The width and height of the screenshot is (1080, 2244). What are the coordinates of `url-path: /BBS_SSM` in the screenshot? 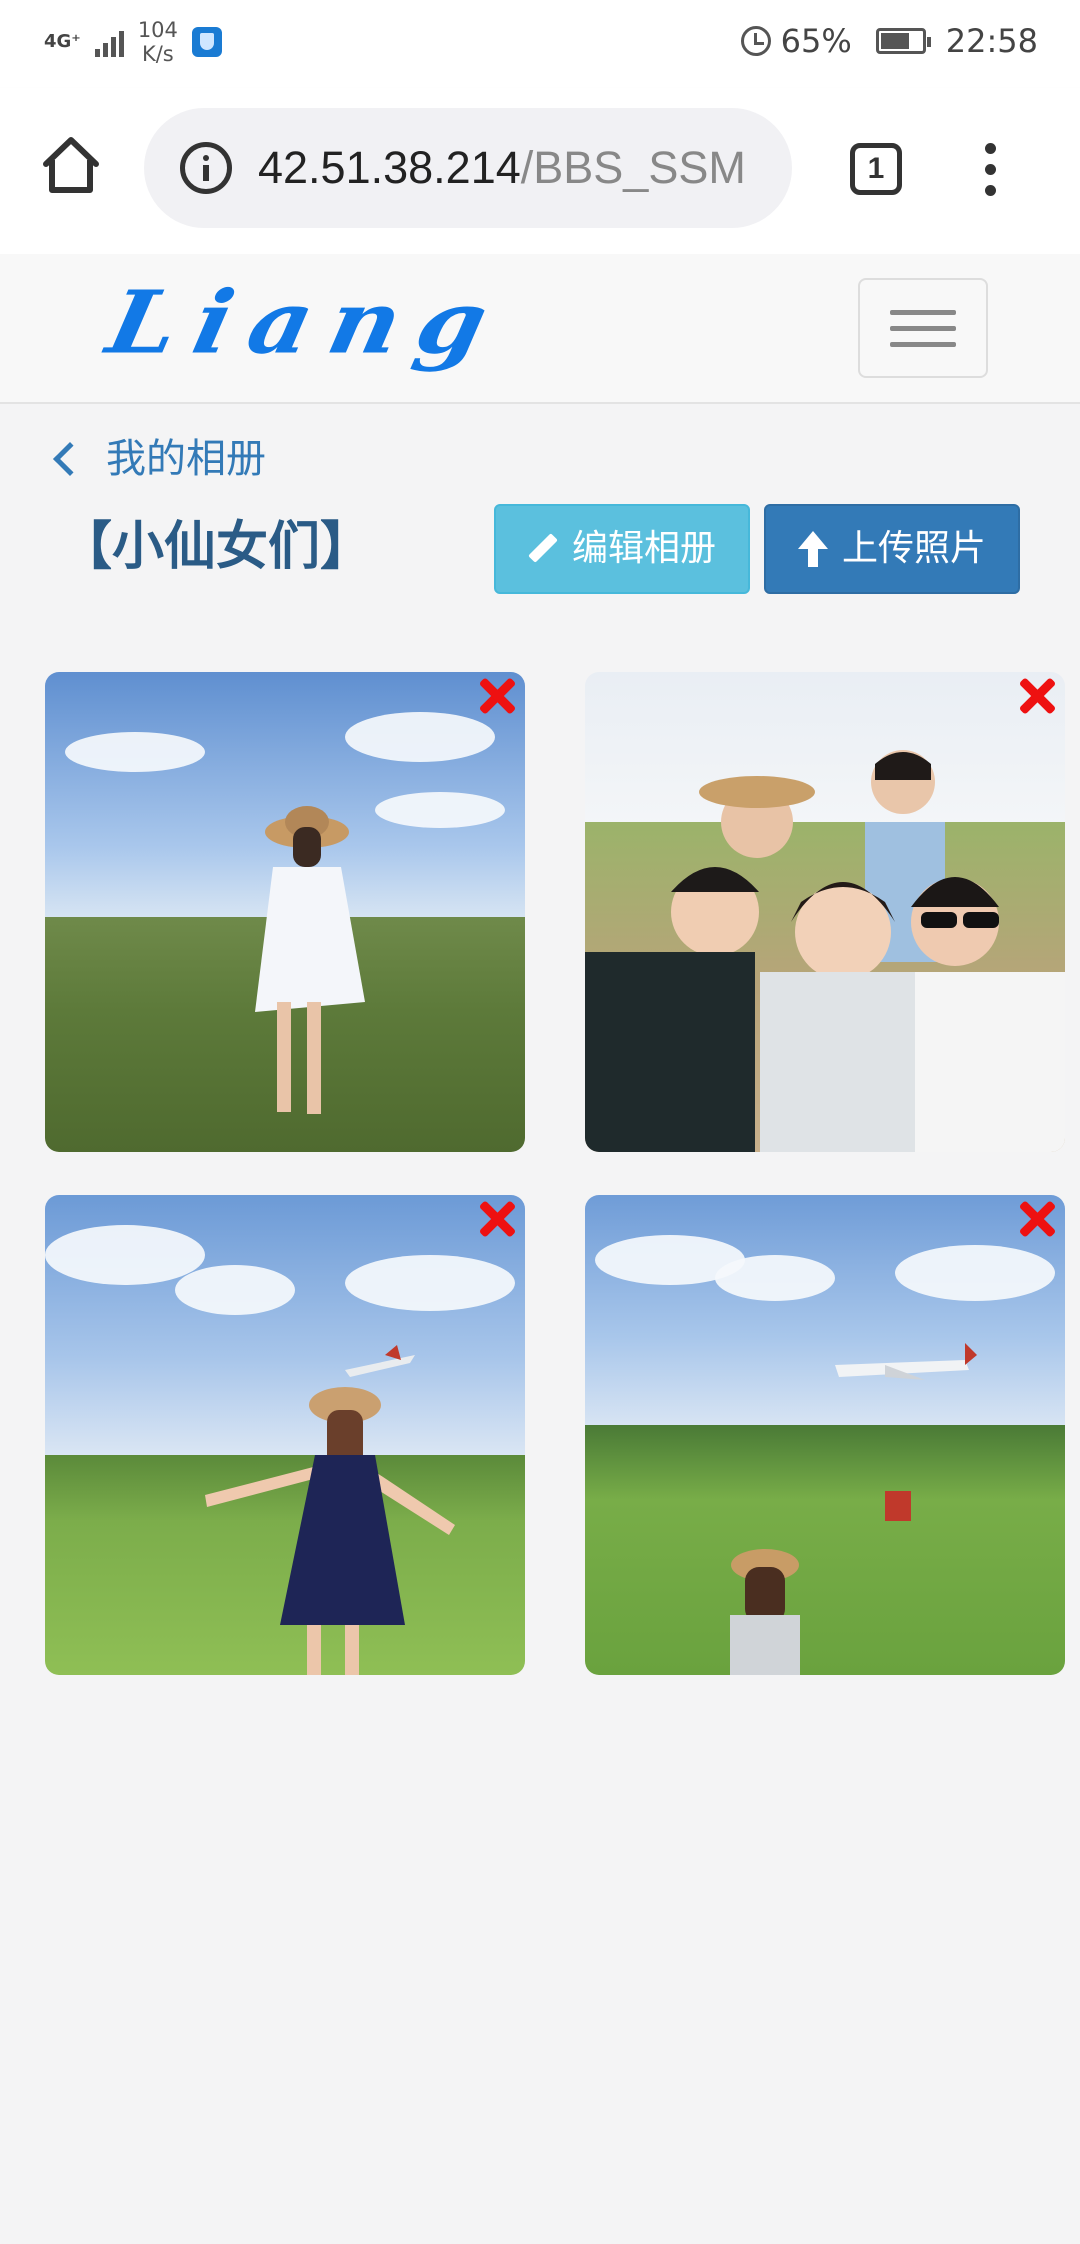 It's located at (633, 167).